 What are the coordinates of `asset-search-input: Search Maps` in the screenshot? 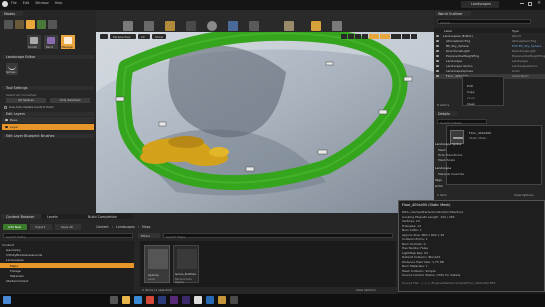 It's located at (278, 236).